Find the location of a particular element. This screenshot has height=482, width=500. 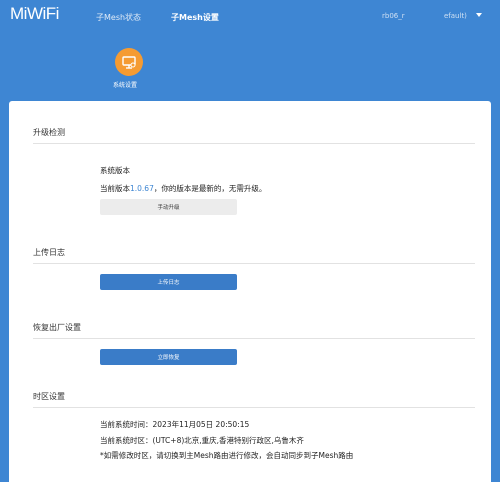

manual-upgrade-button: 手动升级 is located at coordinates (168, 207).